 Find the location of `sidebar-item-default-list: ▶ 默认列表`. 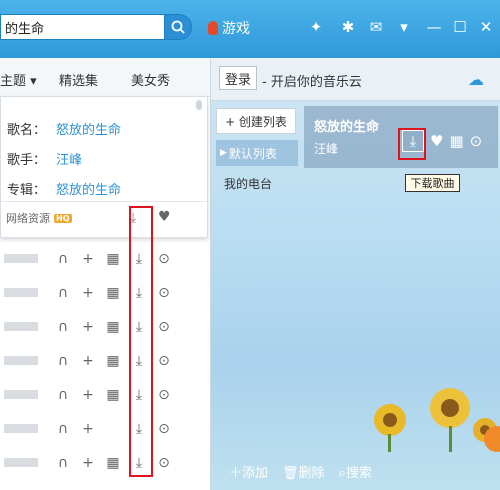

sidebar-item-default-list: ▶ 默认列表 is located at coordinates (257, 153).